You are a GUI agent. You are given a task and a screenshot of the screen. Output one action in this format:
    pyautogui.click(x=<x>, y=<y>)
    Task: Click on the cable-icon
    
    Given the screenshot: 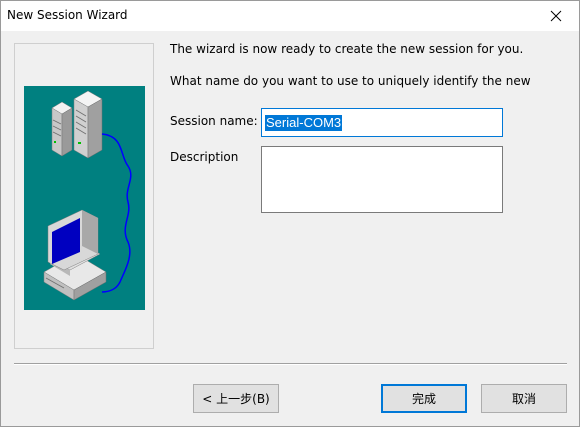 What is the action you would take?
    pyautogui.click(x=116, y=213)
    